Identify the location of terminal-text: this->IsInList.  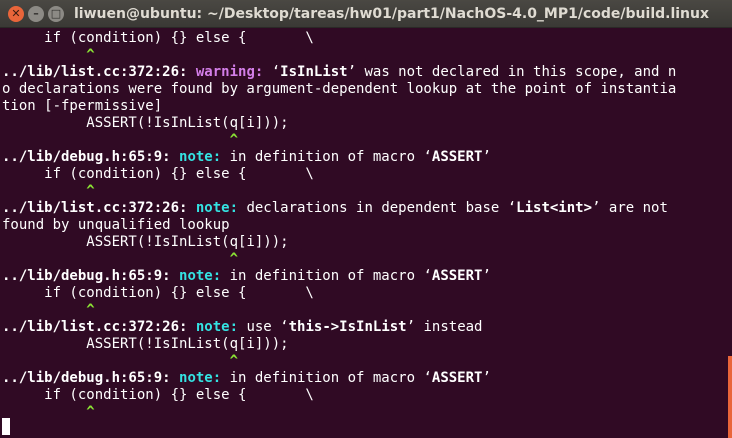
(347, 327).